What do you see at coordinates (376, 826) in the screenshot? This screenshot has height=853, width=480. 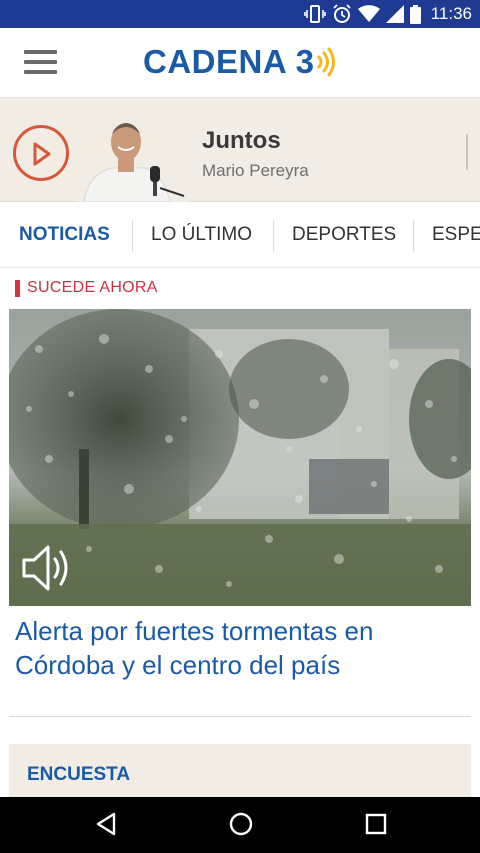 I see `recents-icon` at bounding box center [376, 826].